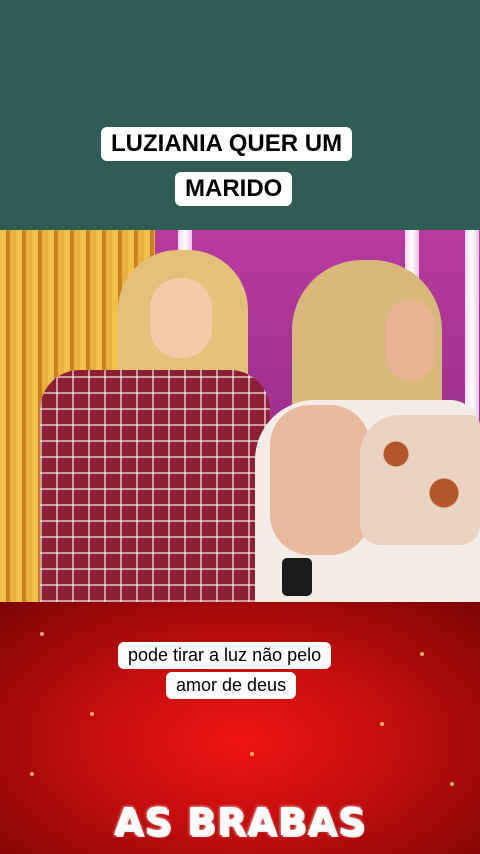  What do you see at coordinates (410, 340) in the screenshot?
I see `guest-face` at bounding box center [410, 340].